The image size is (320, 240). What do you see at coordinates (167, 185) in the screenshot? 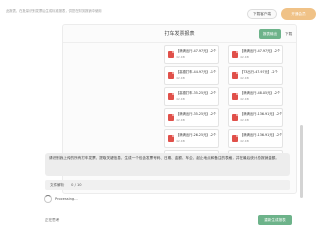
I see `file-parse-progress: 文件解析 0 / 10` at bounding box center [167, 185].